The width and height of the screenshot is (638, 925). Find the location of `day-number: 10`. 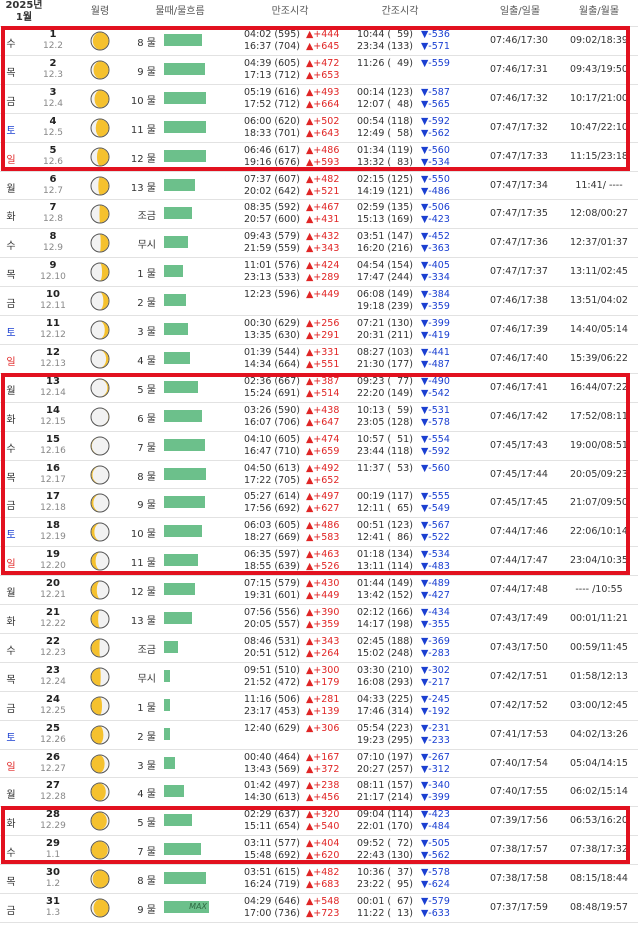

day-number: 10 is located at coordinates (53, 295).